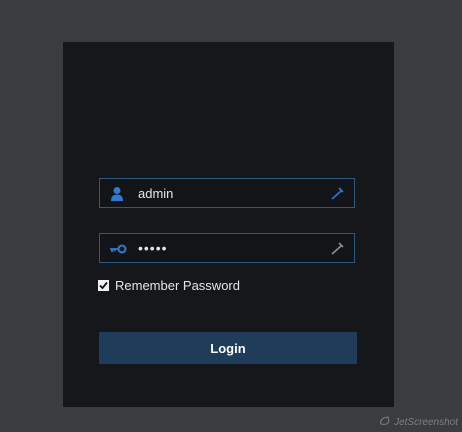 This screenshot has width=462, height=432. What do you see at coordinates (177, 285) in the screenshot?
I see `remember-password-label: Remember Password` at bounding box center [177, 285].